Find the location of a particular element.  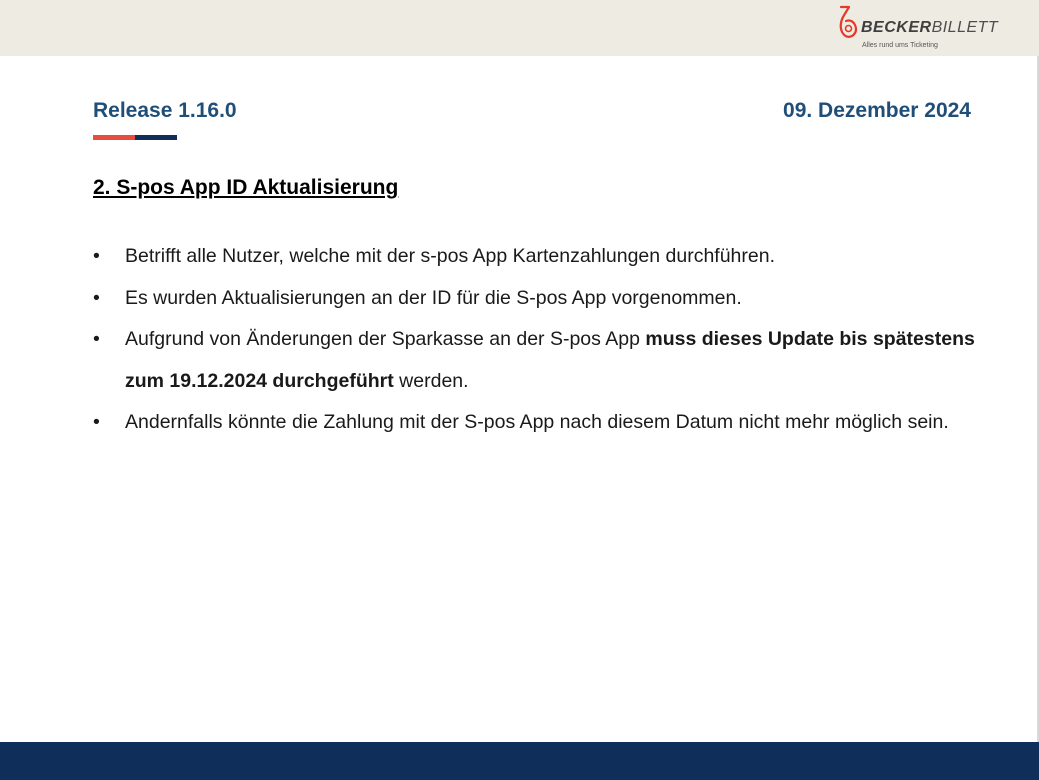

logo-word-billett: BILLETT is located at coordinates (965, 27).